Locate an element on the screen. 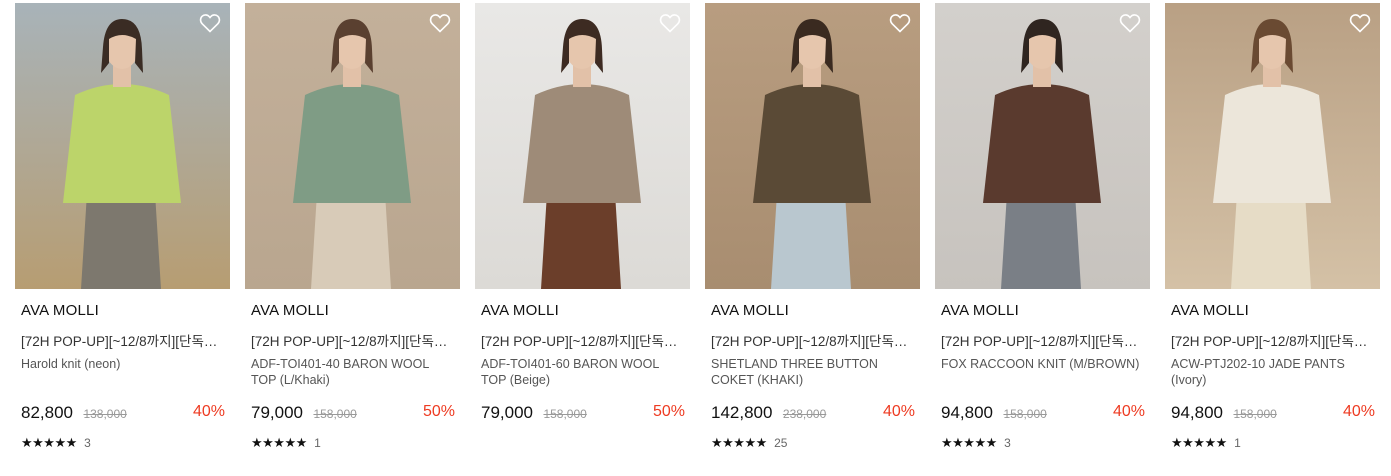  price-row: 82,800 138,000 40% is located at coordinates (123, 414).